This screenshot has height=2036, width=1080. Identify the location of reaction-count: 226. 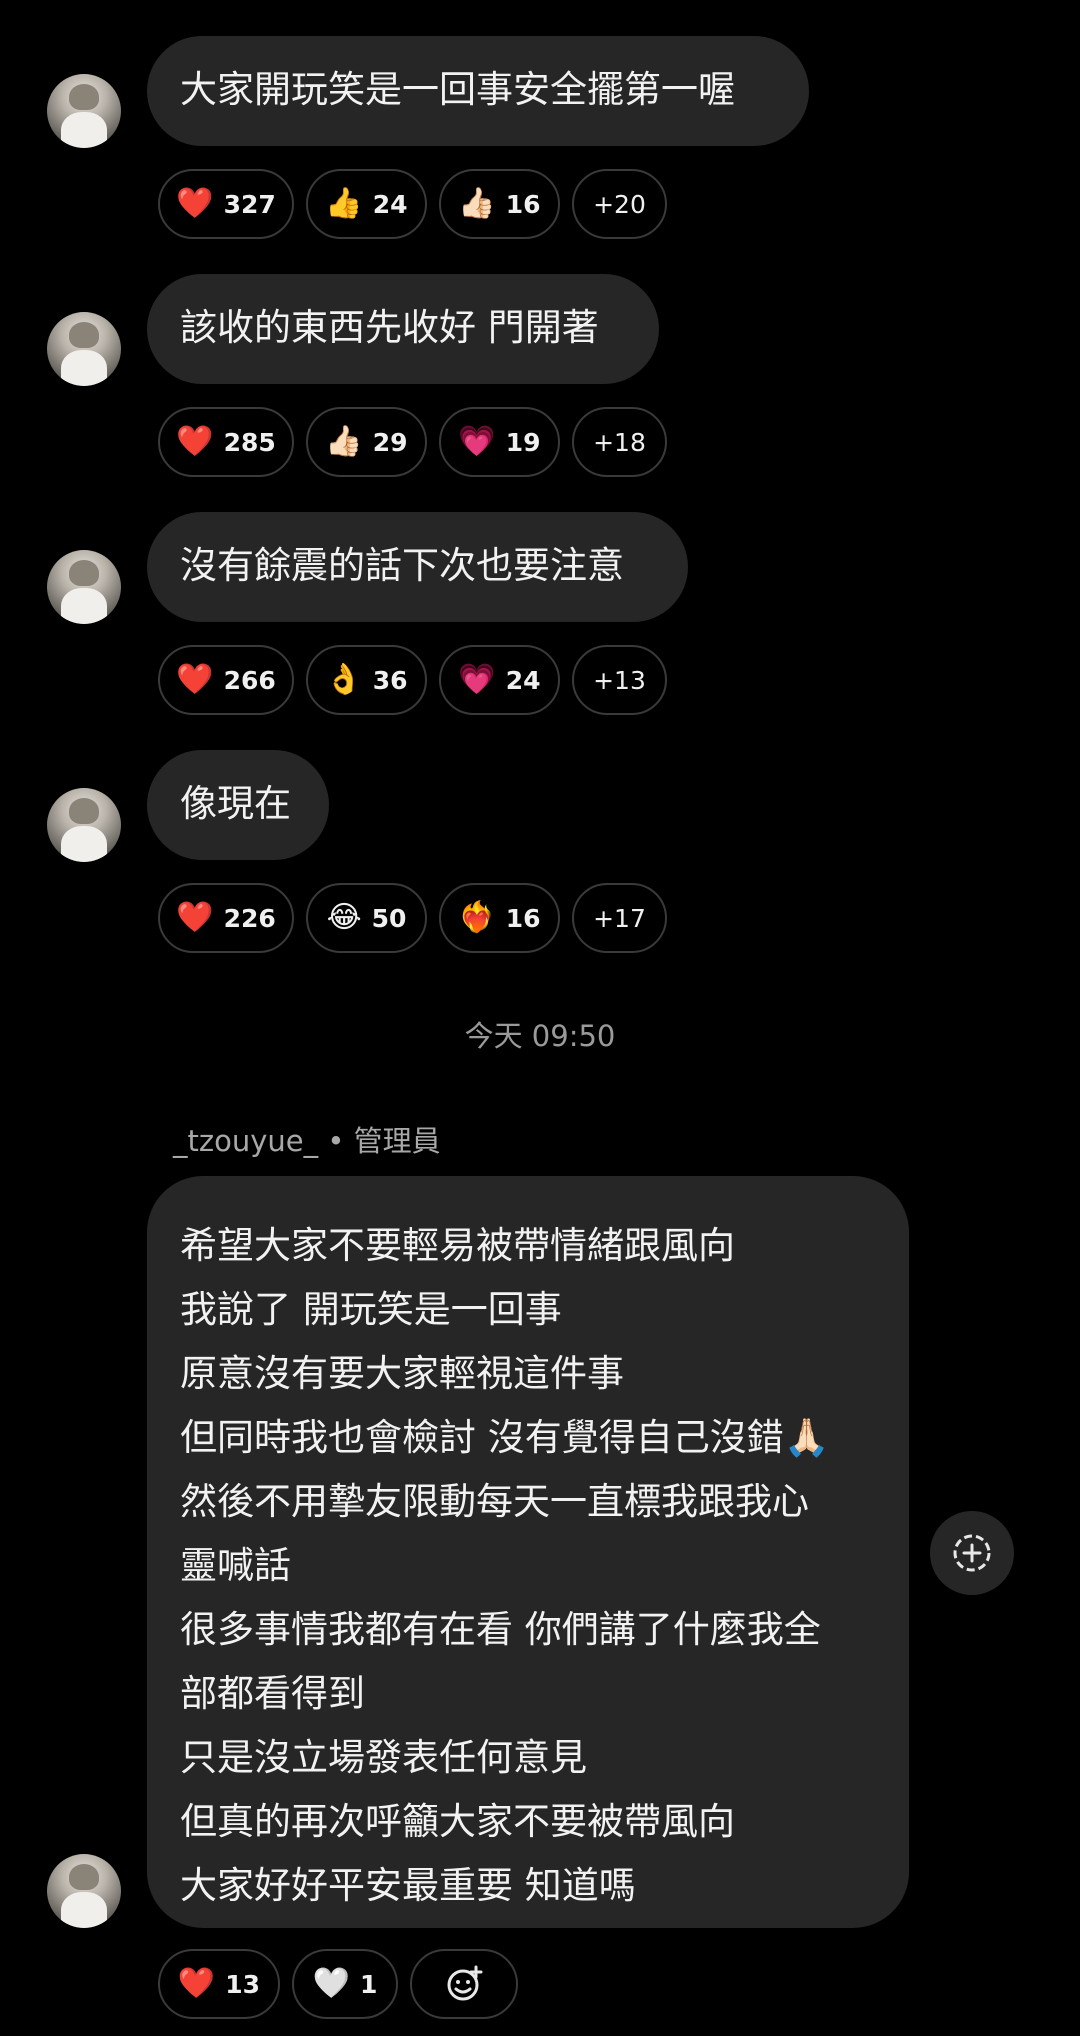
(249, 918).